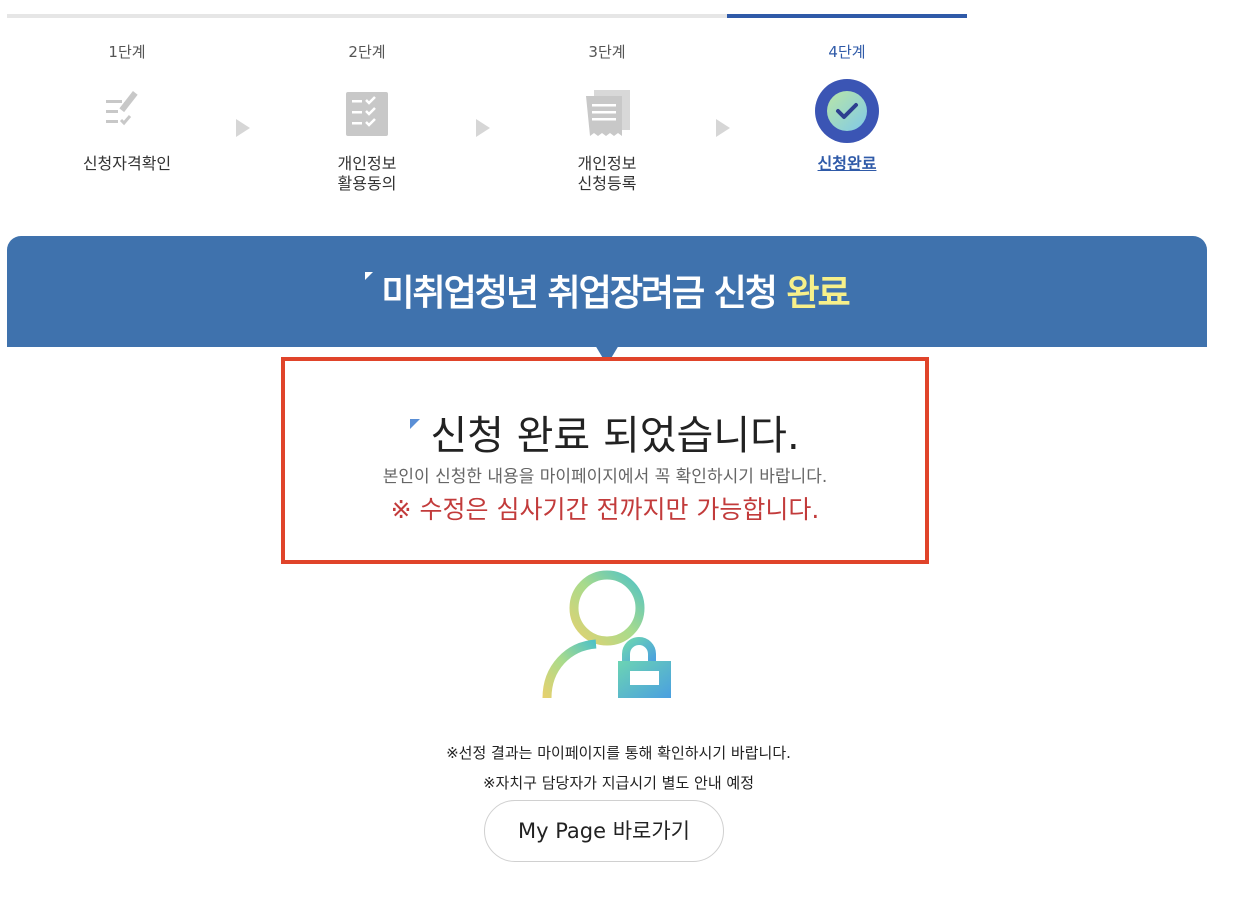  Describe the element at coordinates (818, 293) in the screenshot. I see `banner-title-accent: 완료` at that location.